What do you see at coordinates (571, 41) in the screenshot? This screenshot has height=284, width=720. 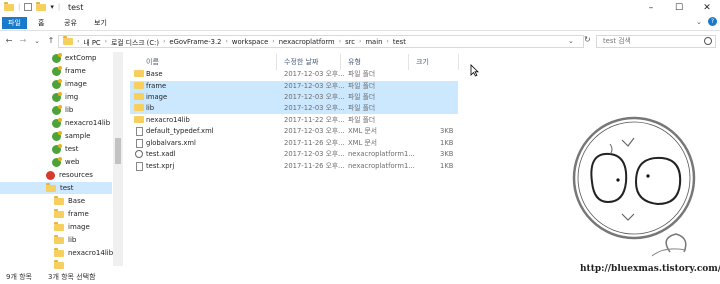 I see `address-dropdown-icon: ⌄` at bounding box center [571, 41].